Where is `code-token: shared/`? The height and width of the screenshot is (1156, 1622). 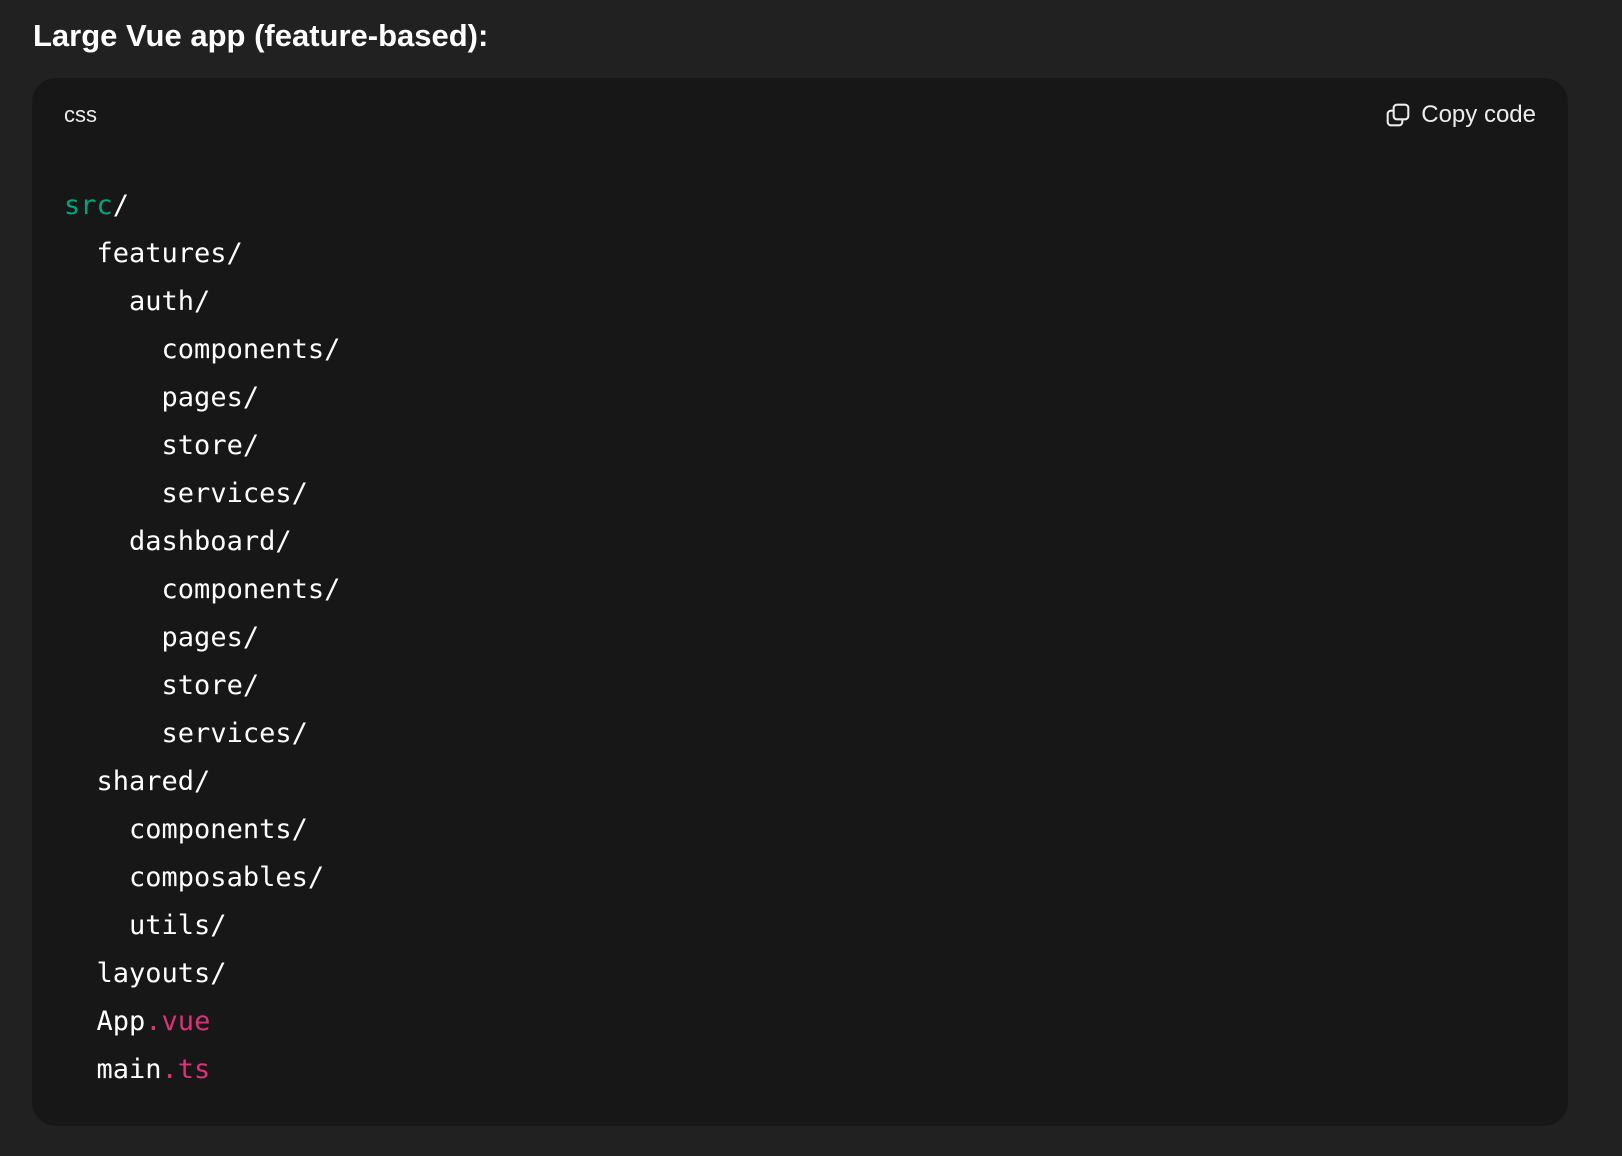 code-token: shared/ is located at coordinates (153, 781).